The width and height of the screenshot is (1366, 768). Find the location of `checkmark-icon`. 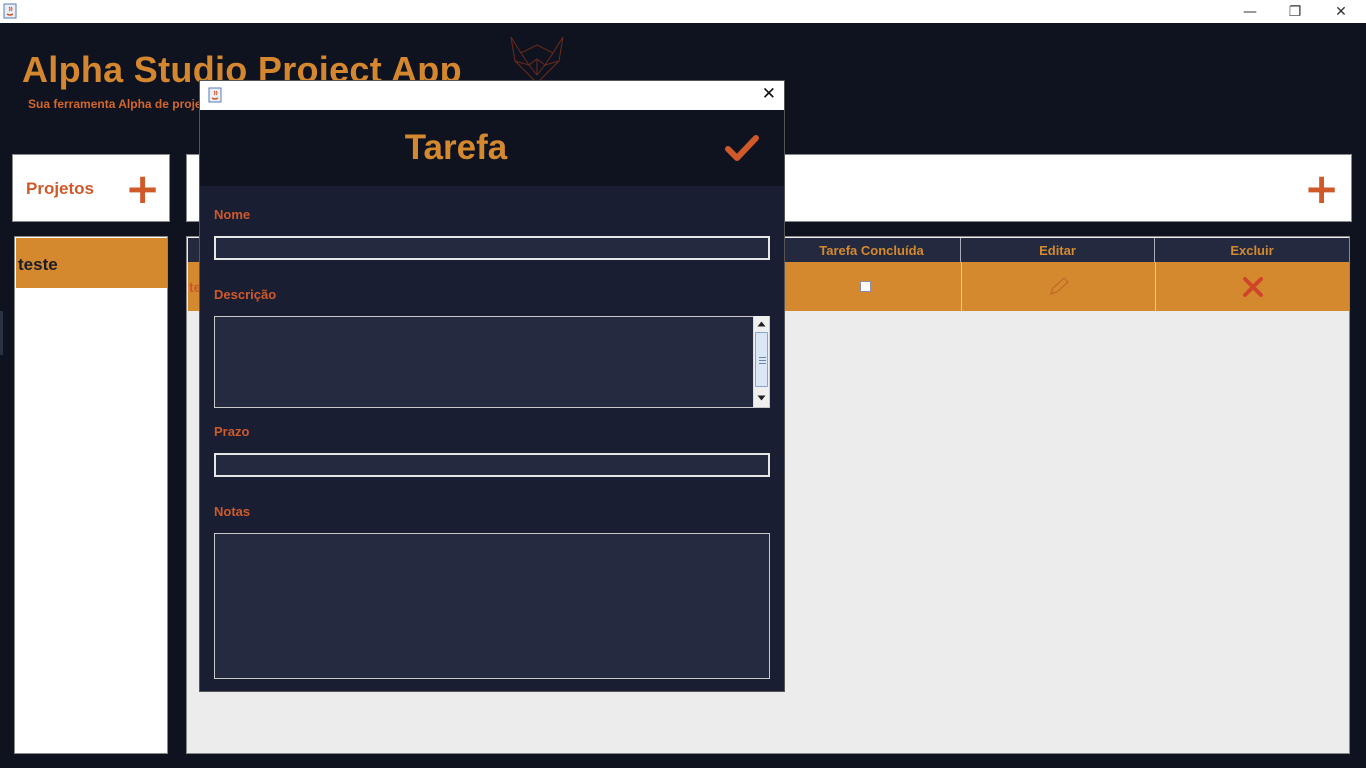

checkmark-icon is located at coordinates (742, 151).